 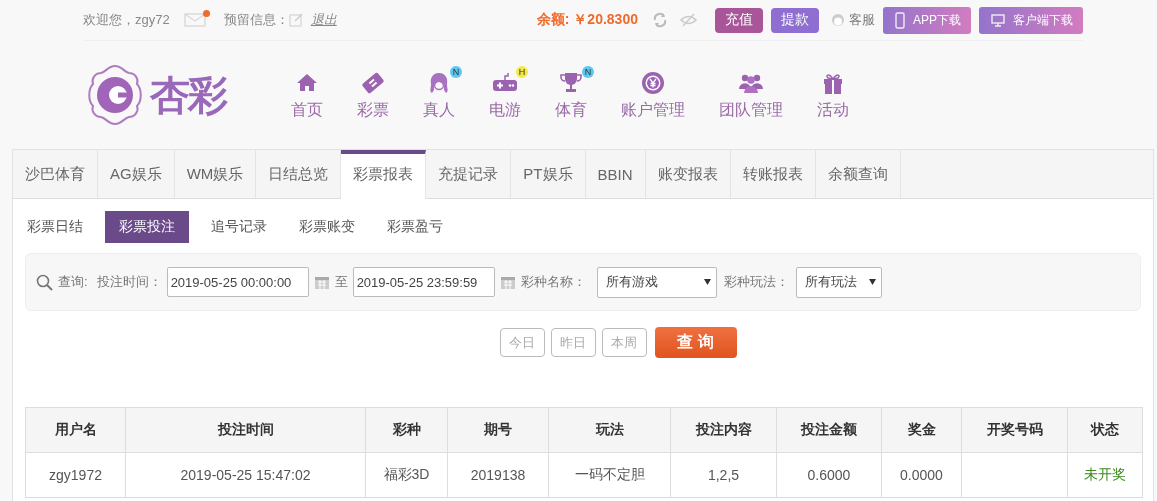 What do you see at coordinates (751, 95) in the screenshot?
I see `nav-item: 团队管理` at bounding box center [751, 95].